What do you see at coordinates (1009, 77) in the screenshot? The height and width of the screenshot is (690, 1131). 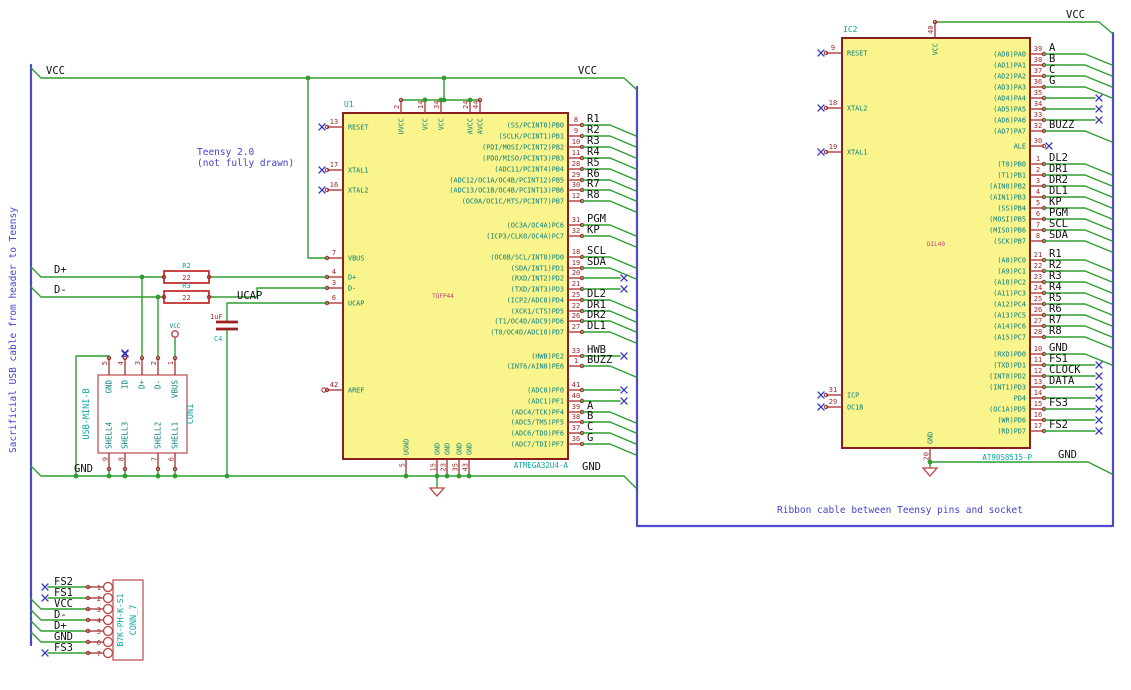 I see `pin-name: (AD2)PA2` at bounding box center [1009, 77].